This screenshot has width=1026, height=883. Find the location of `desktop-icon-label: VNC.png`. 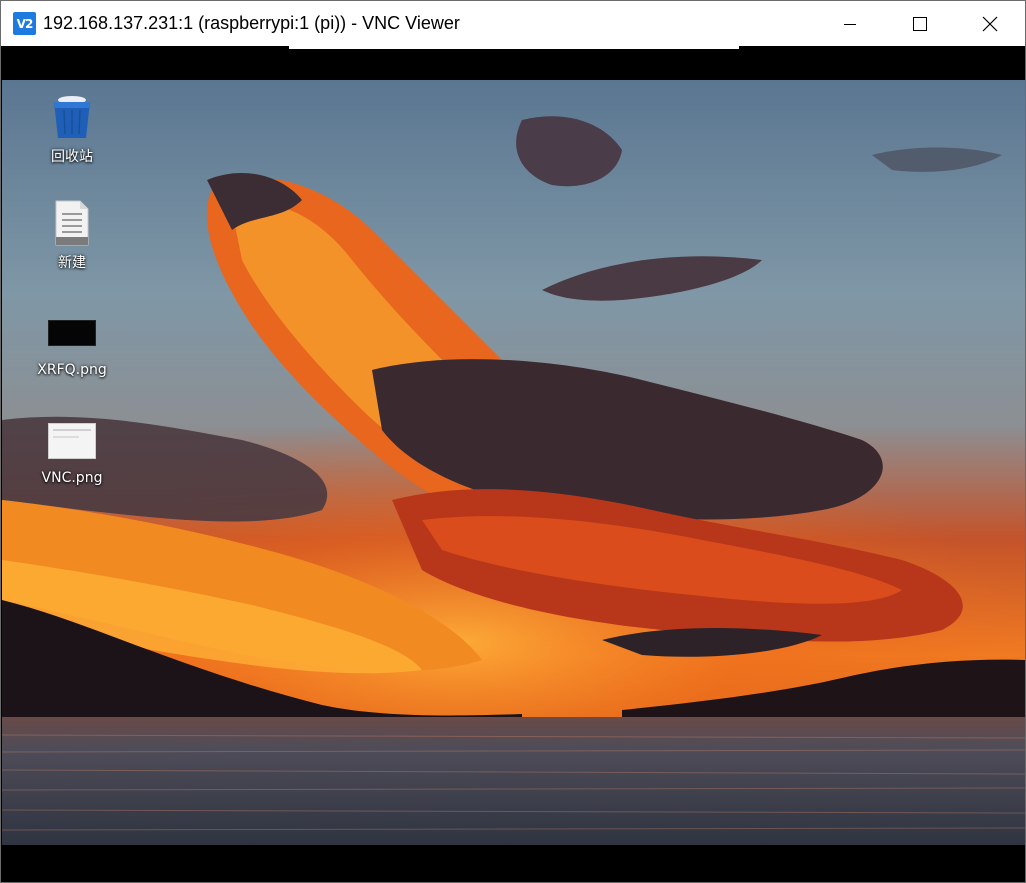

desktop-icon-label: VNC.png is located at coordinates (72, 478).